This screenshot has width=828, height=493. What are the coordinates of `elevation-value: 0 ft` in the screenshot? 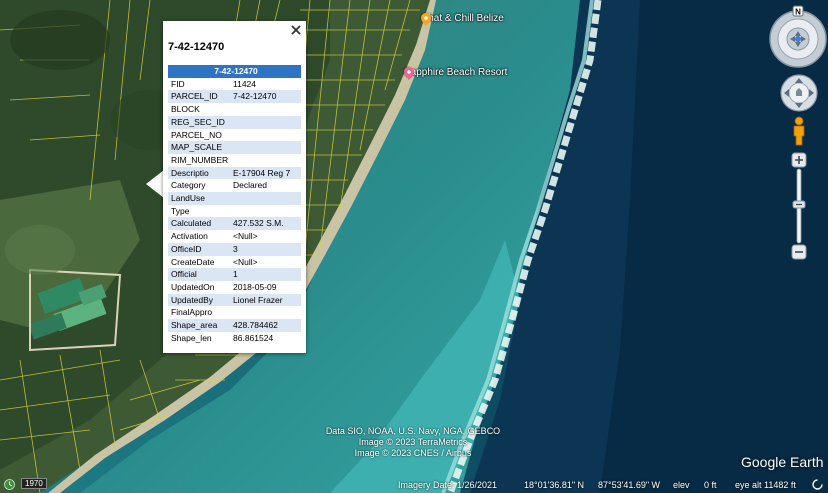 It's located at (710, 485).